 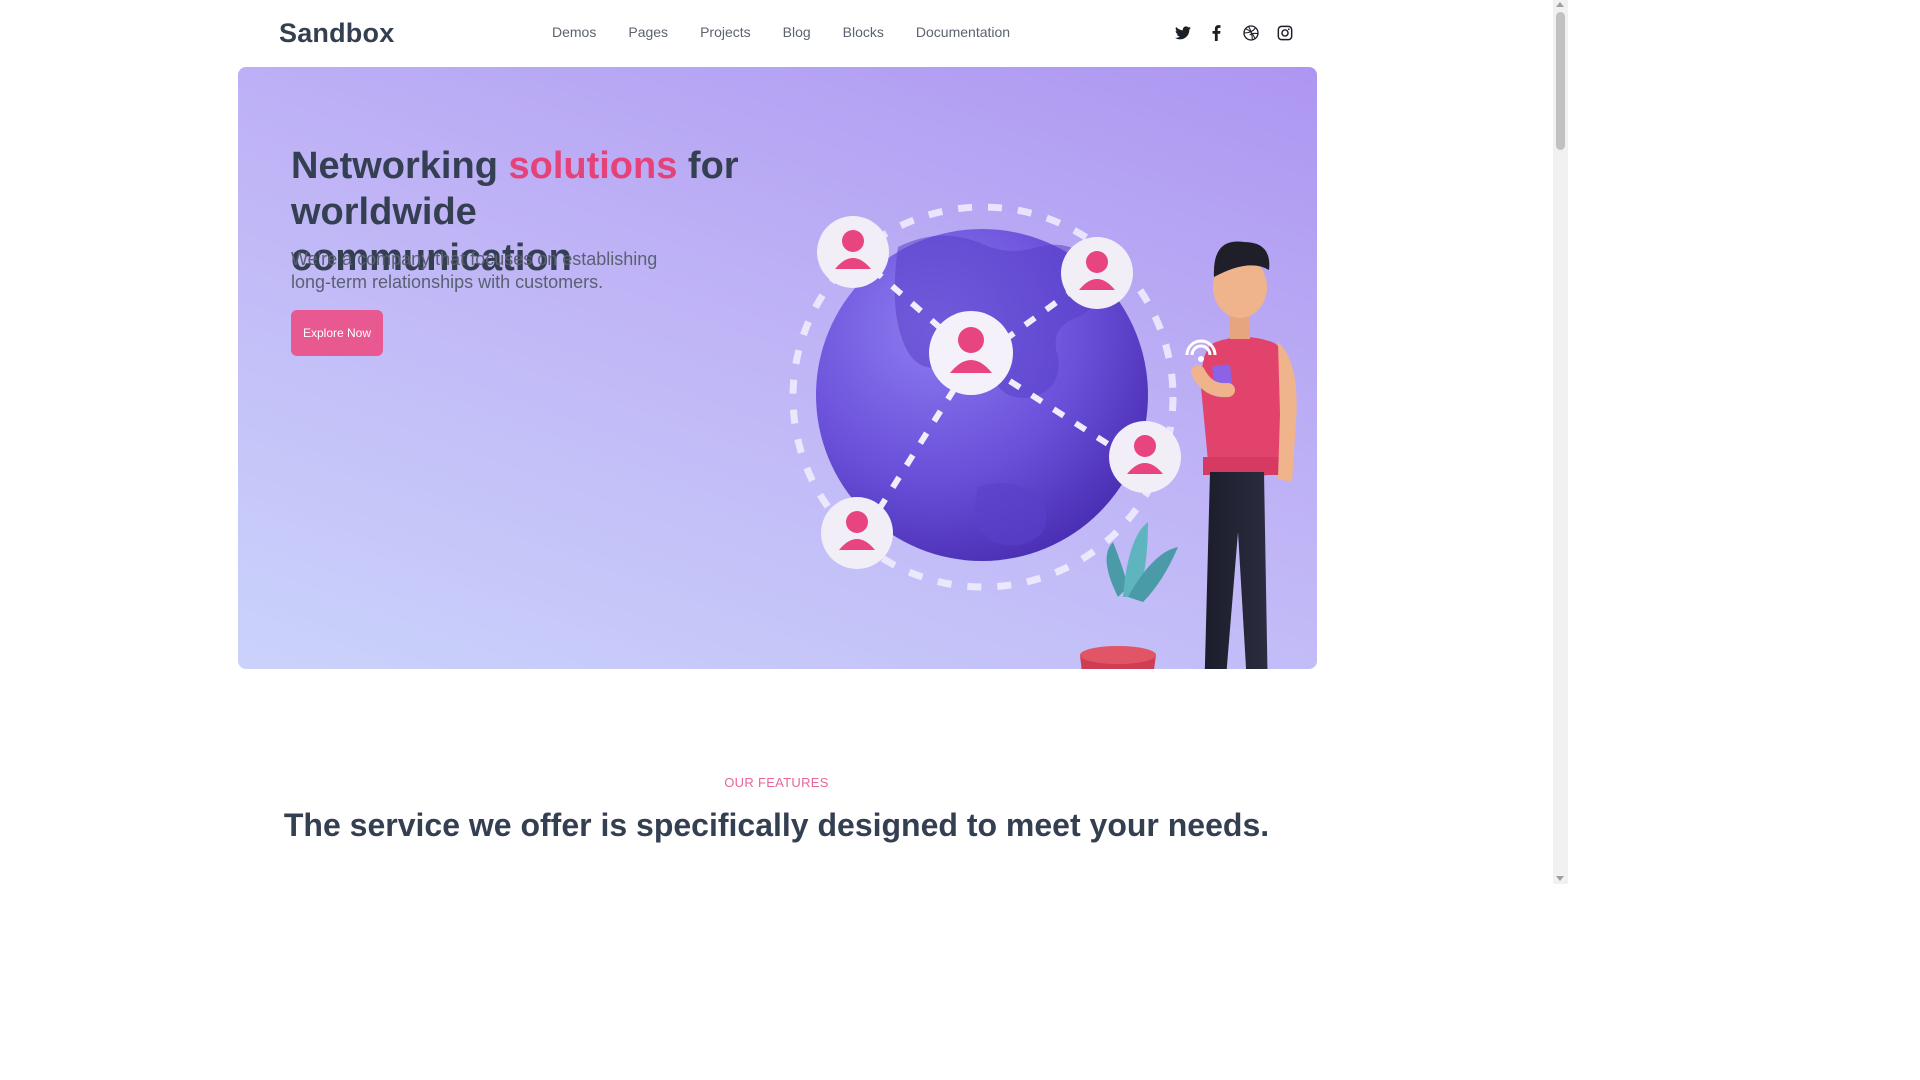 What do you see at coordinates (863, 32) in the screenshot?
I see `nav-item-blocks: Blocks` at bounding box center [863, 32].